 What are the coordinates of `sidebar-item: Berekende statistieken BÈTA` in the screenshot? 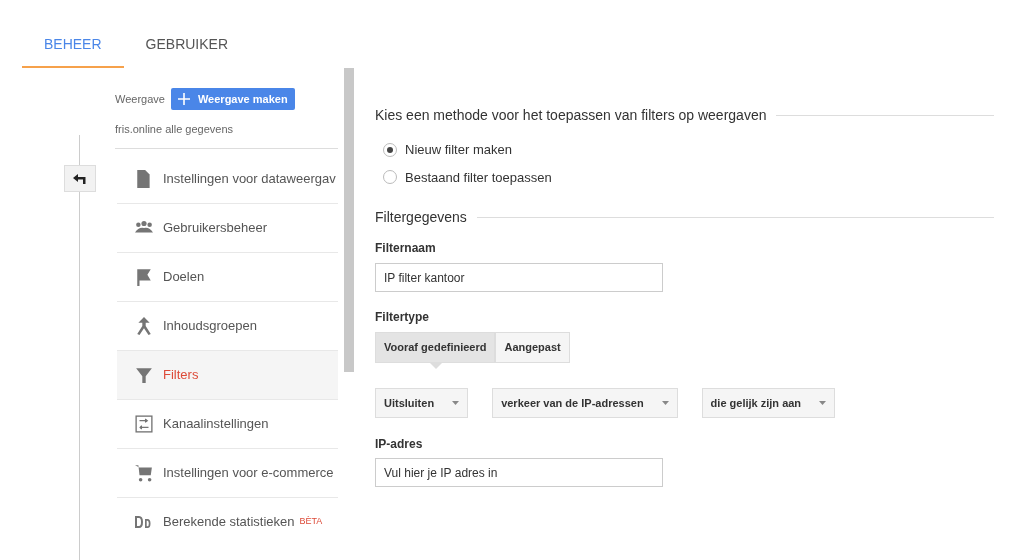 It's located at (227, 522).